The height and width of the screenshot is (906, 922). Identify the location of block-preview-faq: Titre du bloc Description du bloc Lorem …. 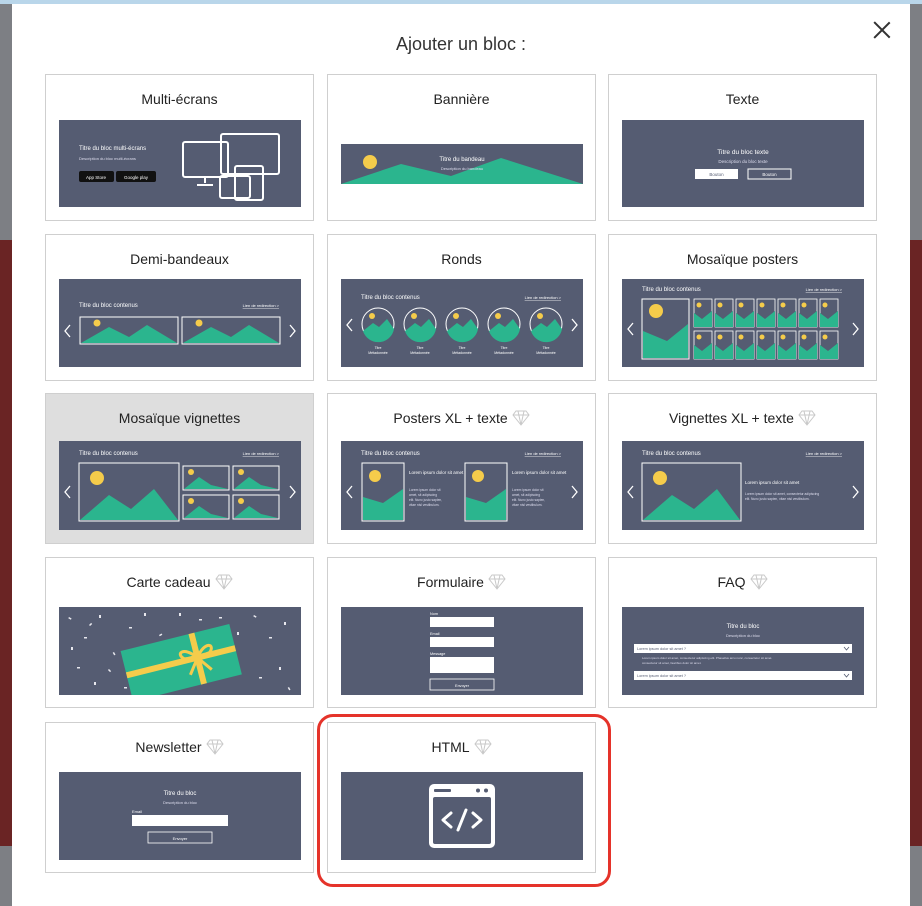
(743, 651).